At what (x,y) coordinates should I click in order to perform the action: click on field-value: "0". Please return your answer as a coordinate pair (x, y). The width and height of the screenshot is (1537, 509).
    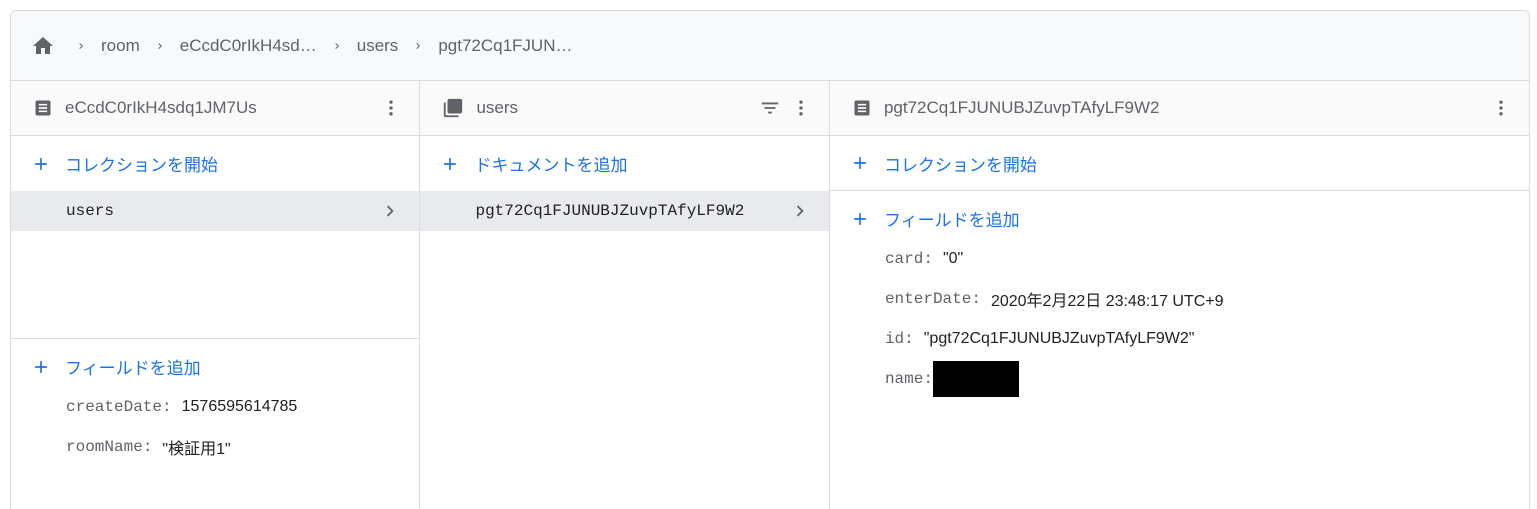
    Looking at the image, I should click on (953, 258).